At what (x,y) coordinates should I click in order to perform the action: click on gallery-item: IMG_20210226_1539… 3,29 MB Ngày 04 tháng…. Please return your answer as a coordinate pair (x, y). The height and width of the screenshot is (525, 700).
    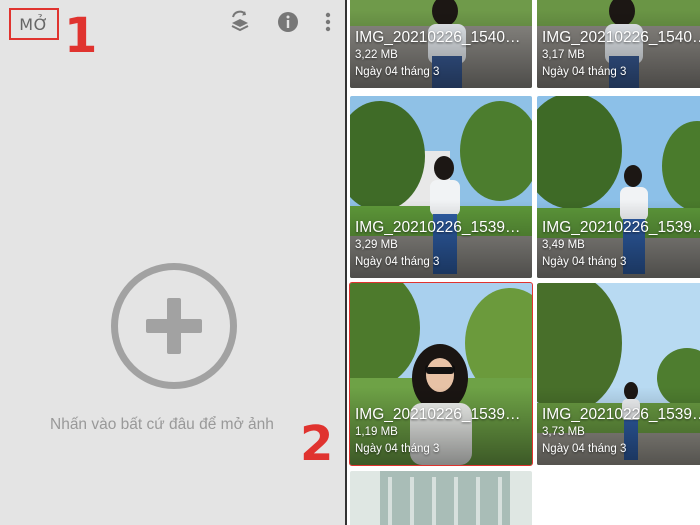
    Looking at the image, I should click on (441, 187).